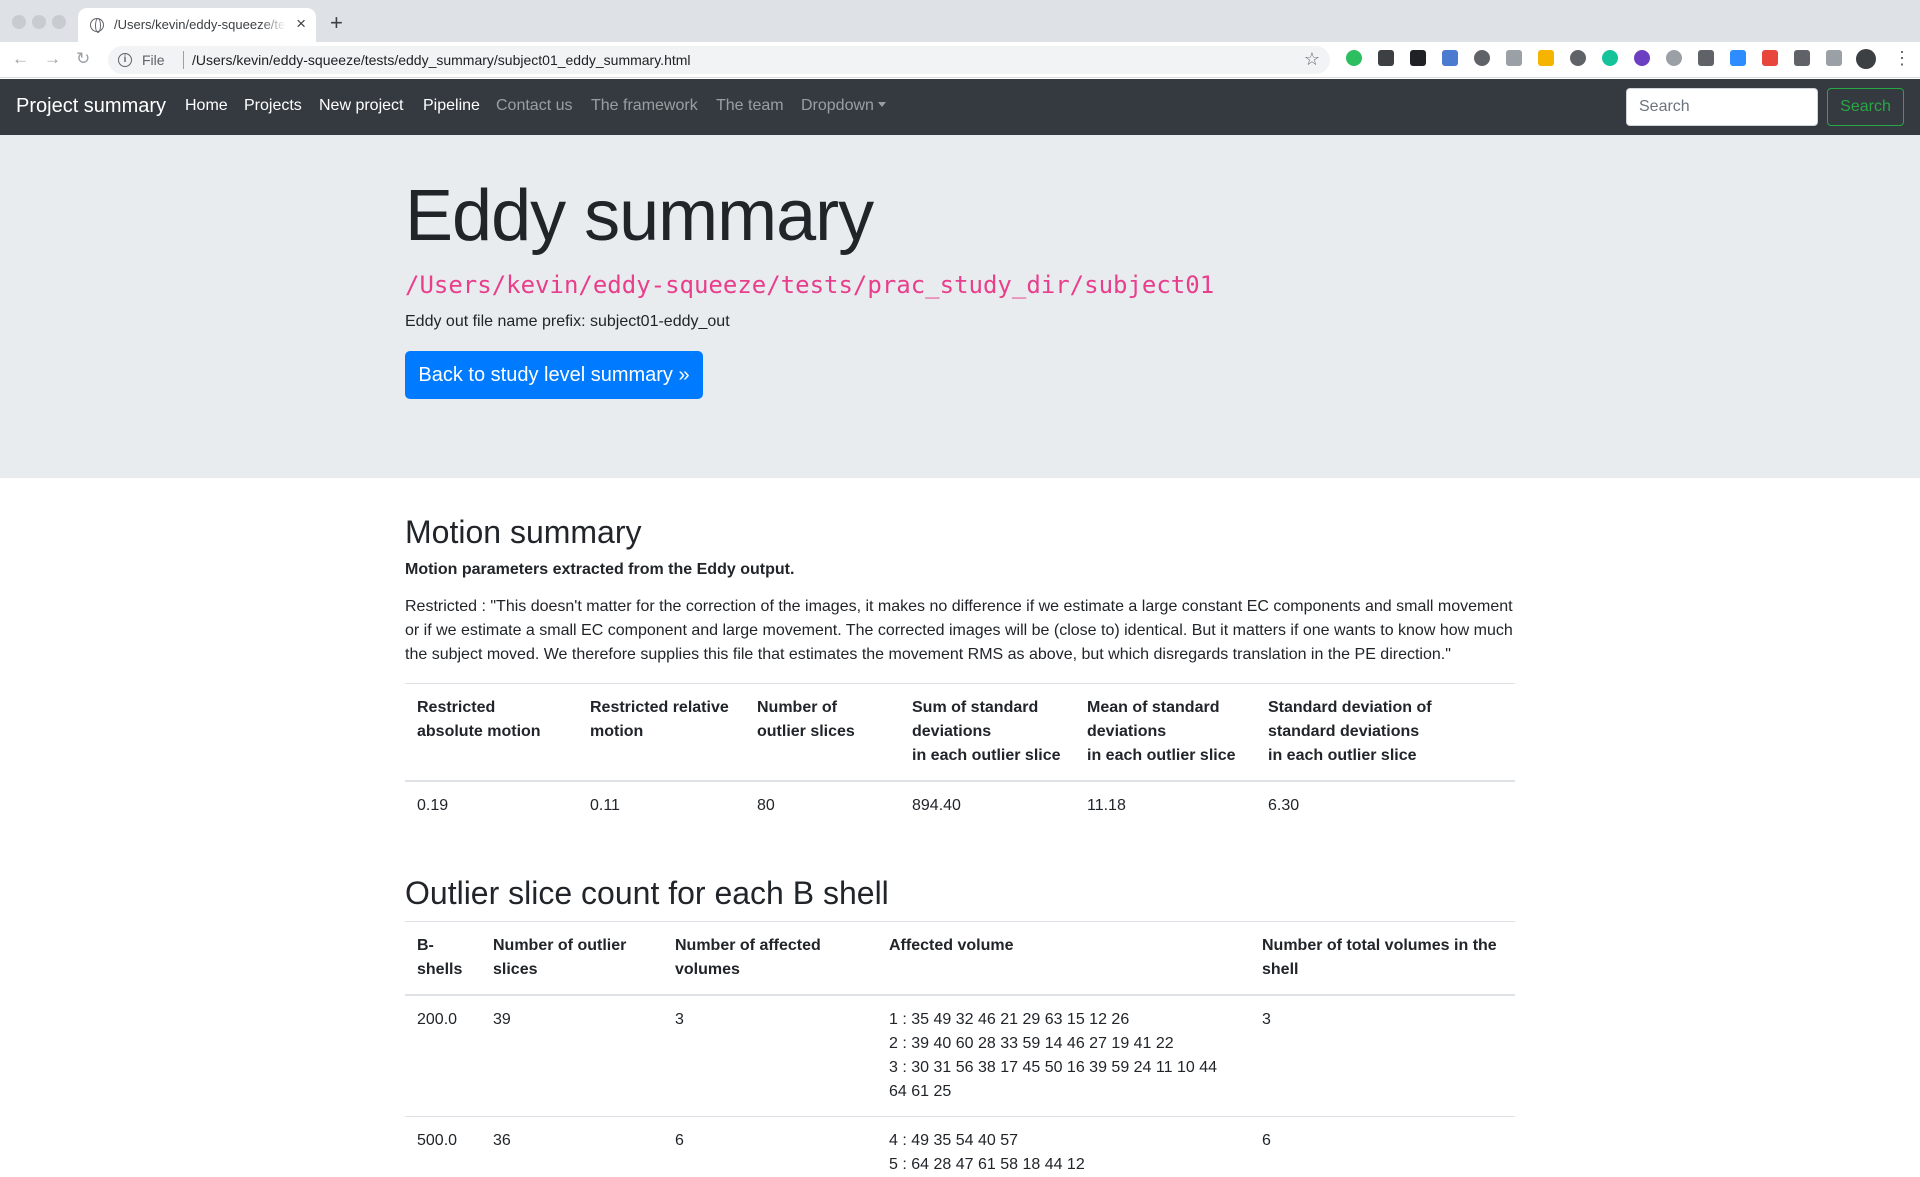  What do you see at coordinates (617, 732) in the screenshot?
I see `header-line: motion` at bounding box center [617, 732].